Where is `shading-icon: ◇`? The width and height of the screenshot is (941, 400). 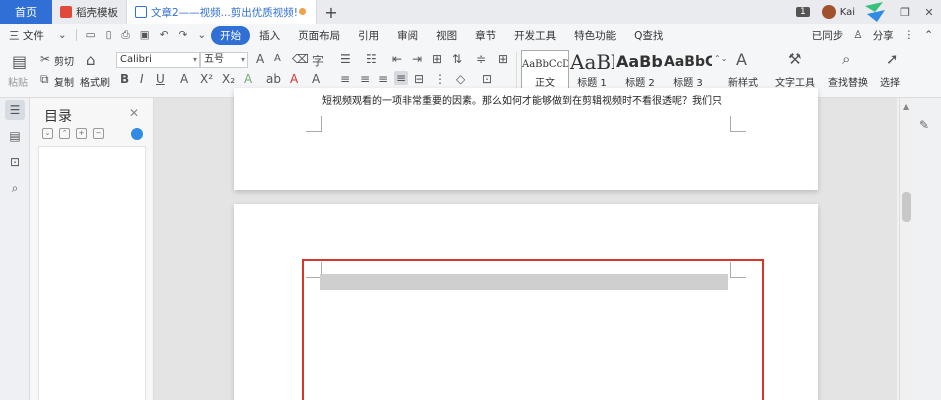
shading-icon: ◇ is located at coordinates (460, 79).